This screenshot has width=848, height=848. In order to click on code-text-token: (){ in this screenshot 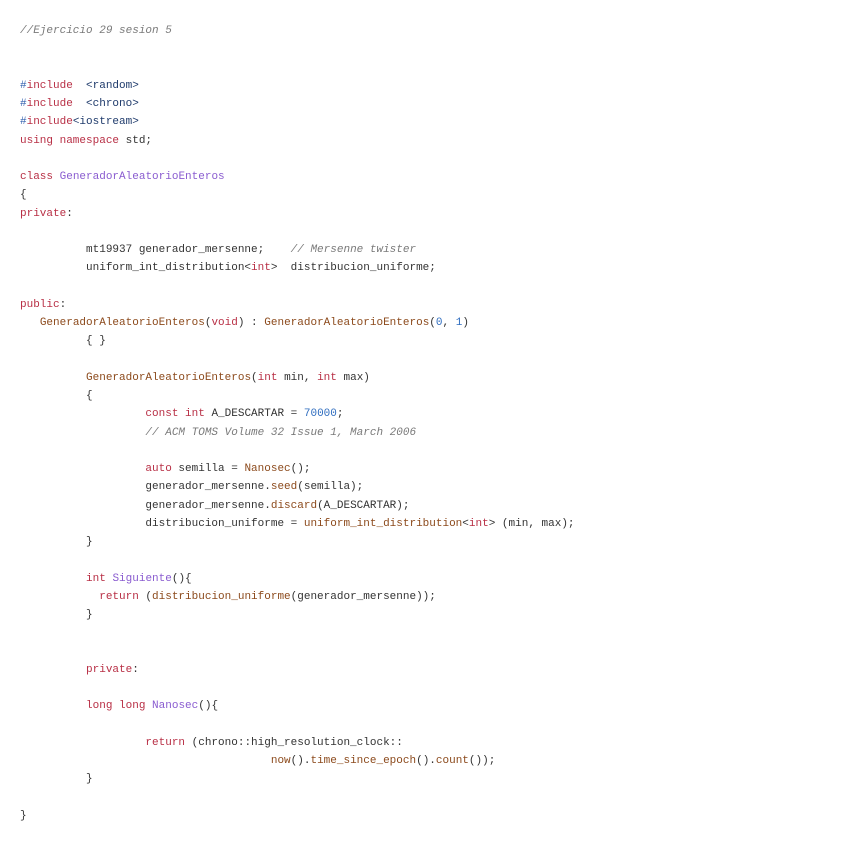, I will do `click(208, 706)`.